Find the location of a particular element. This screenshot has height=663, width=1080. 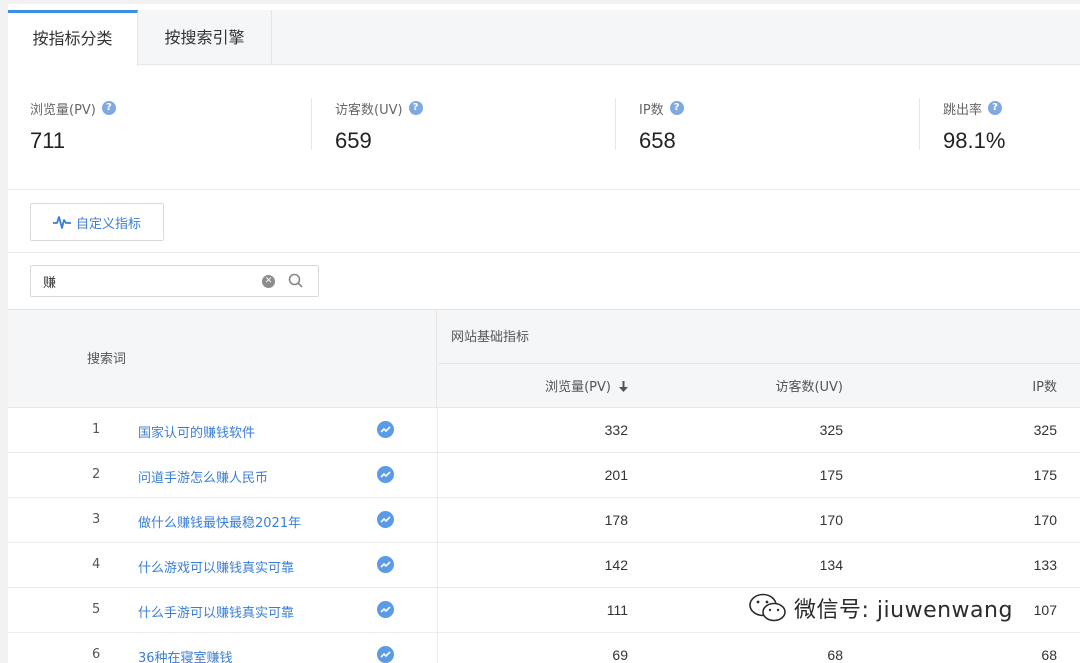

cell-pv: 111 is located at coordinates (617, 610).